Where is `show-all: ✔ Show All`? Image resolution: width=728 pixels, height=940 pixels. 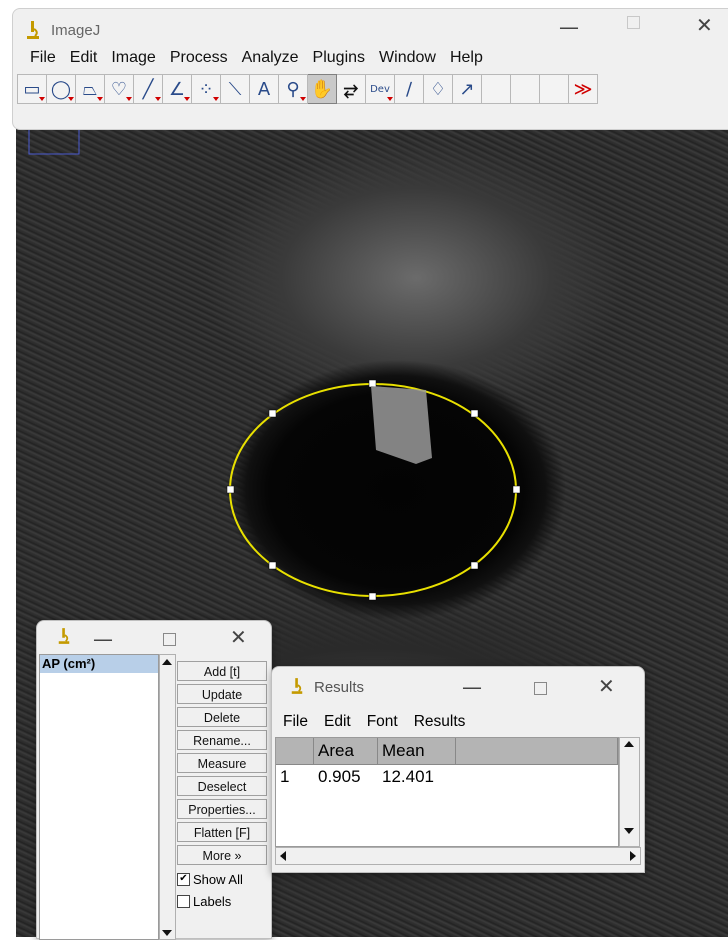 show-all: ✔ Show All is located at coordinates (223, 879).